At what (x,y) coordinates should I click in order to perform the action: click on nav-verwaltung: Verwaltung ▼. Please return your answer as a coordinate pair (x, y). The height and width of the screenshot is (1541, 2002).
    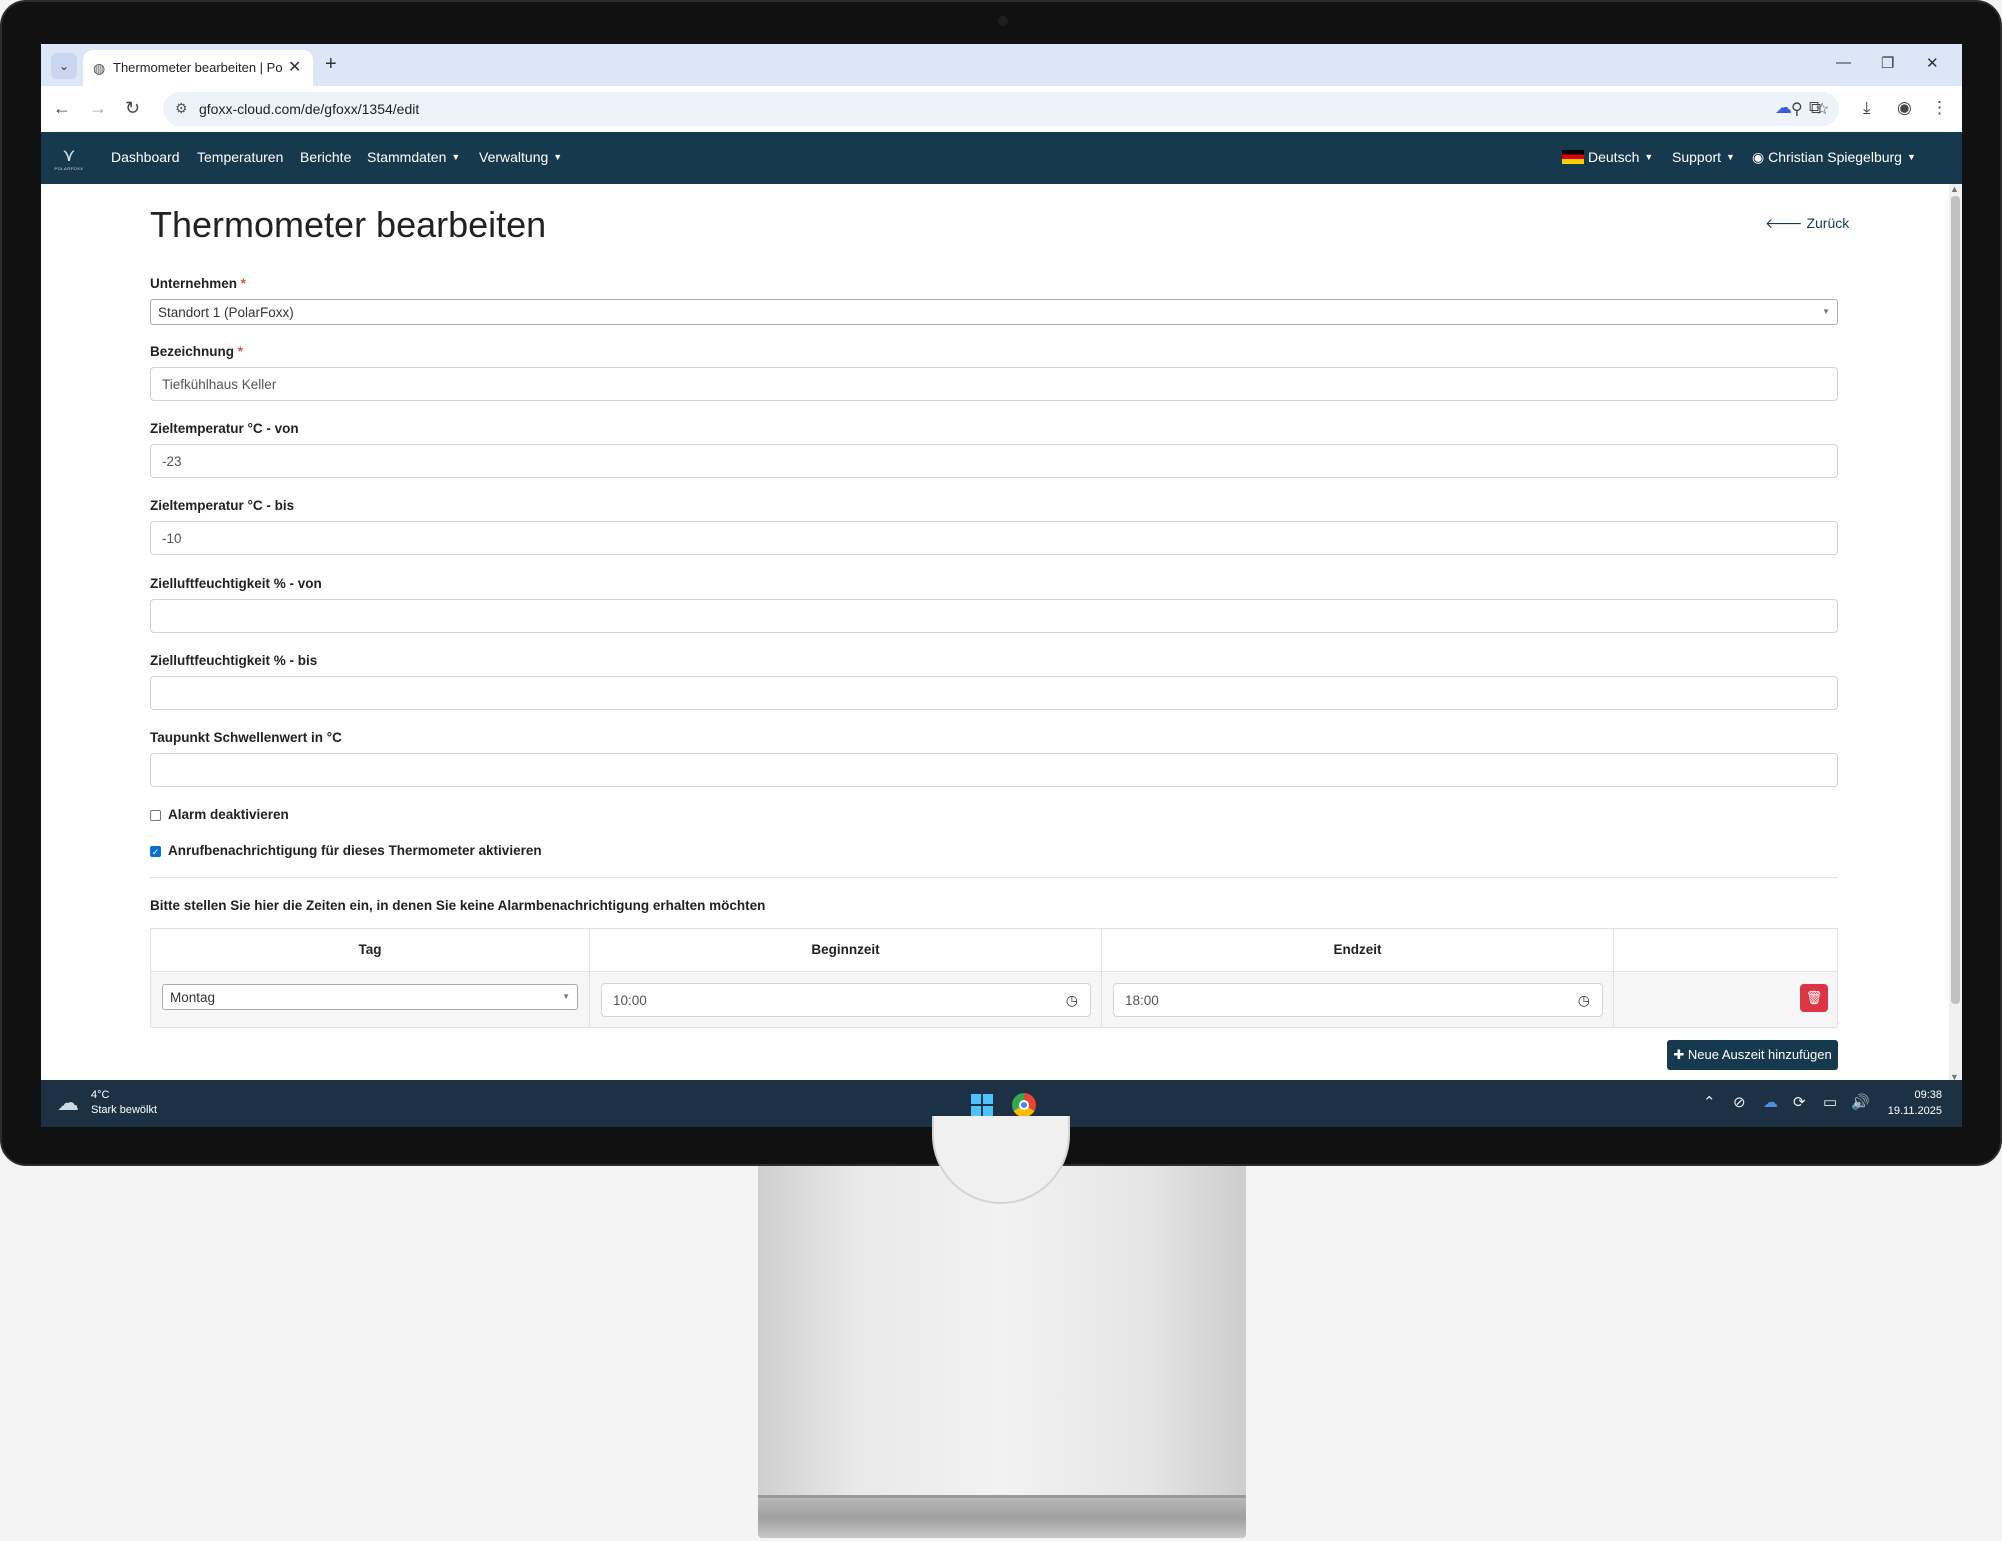
    Looking at the image, I should click on (520, 157).